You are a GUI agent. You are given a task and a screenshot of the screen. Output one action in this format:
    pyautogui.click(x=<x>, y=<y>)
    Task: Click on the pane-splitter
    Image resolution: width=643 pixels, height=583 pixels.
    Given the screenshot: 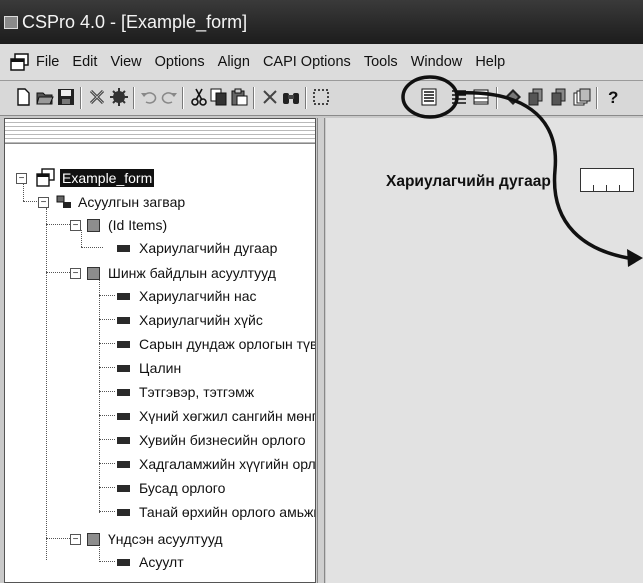 What is the action you would take?
    pyautogui.click(x=321, y=350)
    